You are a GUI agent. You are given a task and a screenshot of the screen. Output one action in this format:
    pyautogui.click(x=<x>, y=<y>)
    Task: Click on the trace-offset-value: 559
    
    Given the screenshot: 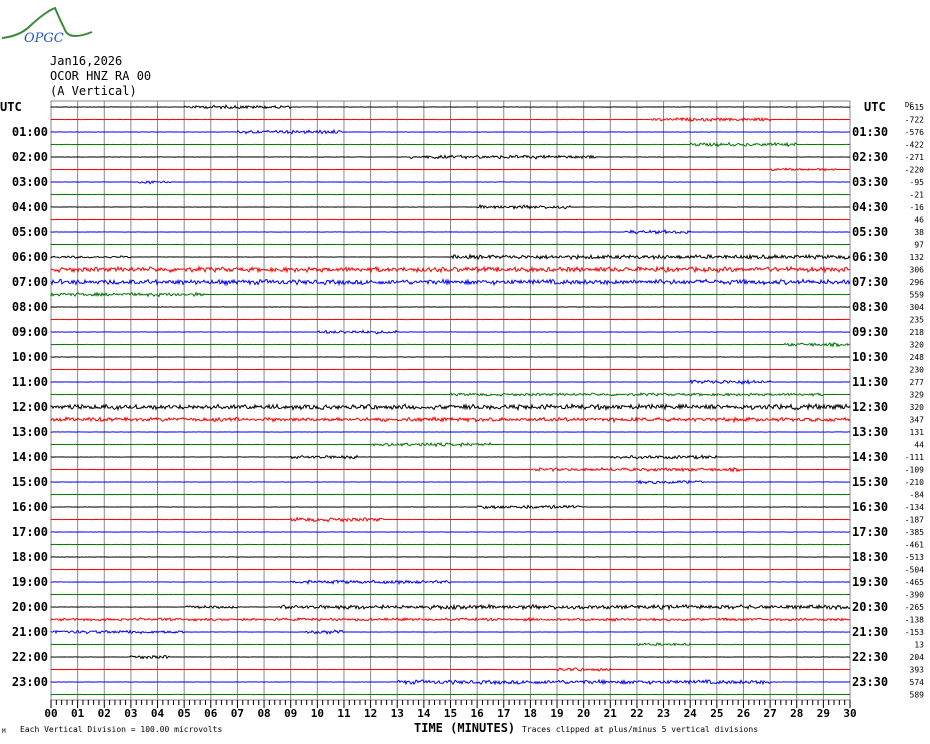 What is the action you would take?
    pyautogui.click(x=917, y=295)
    